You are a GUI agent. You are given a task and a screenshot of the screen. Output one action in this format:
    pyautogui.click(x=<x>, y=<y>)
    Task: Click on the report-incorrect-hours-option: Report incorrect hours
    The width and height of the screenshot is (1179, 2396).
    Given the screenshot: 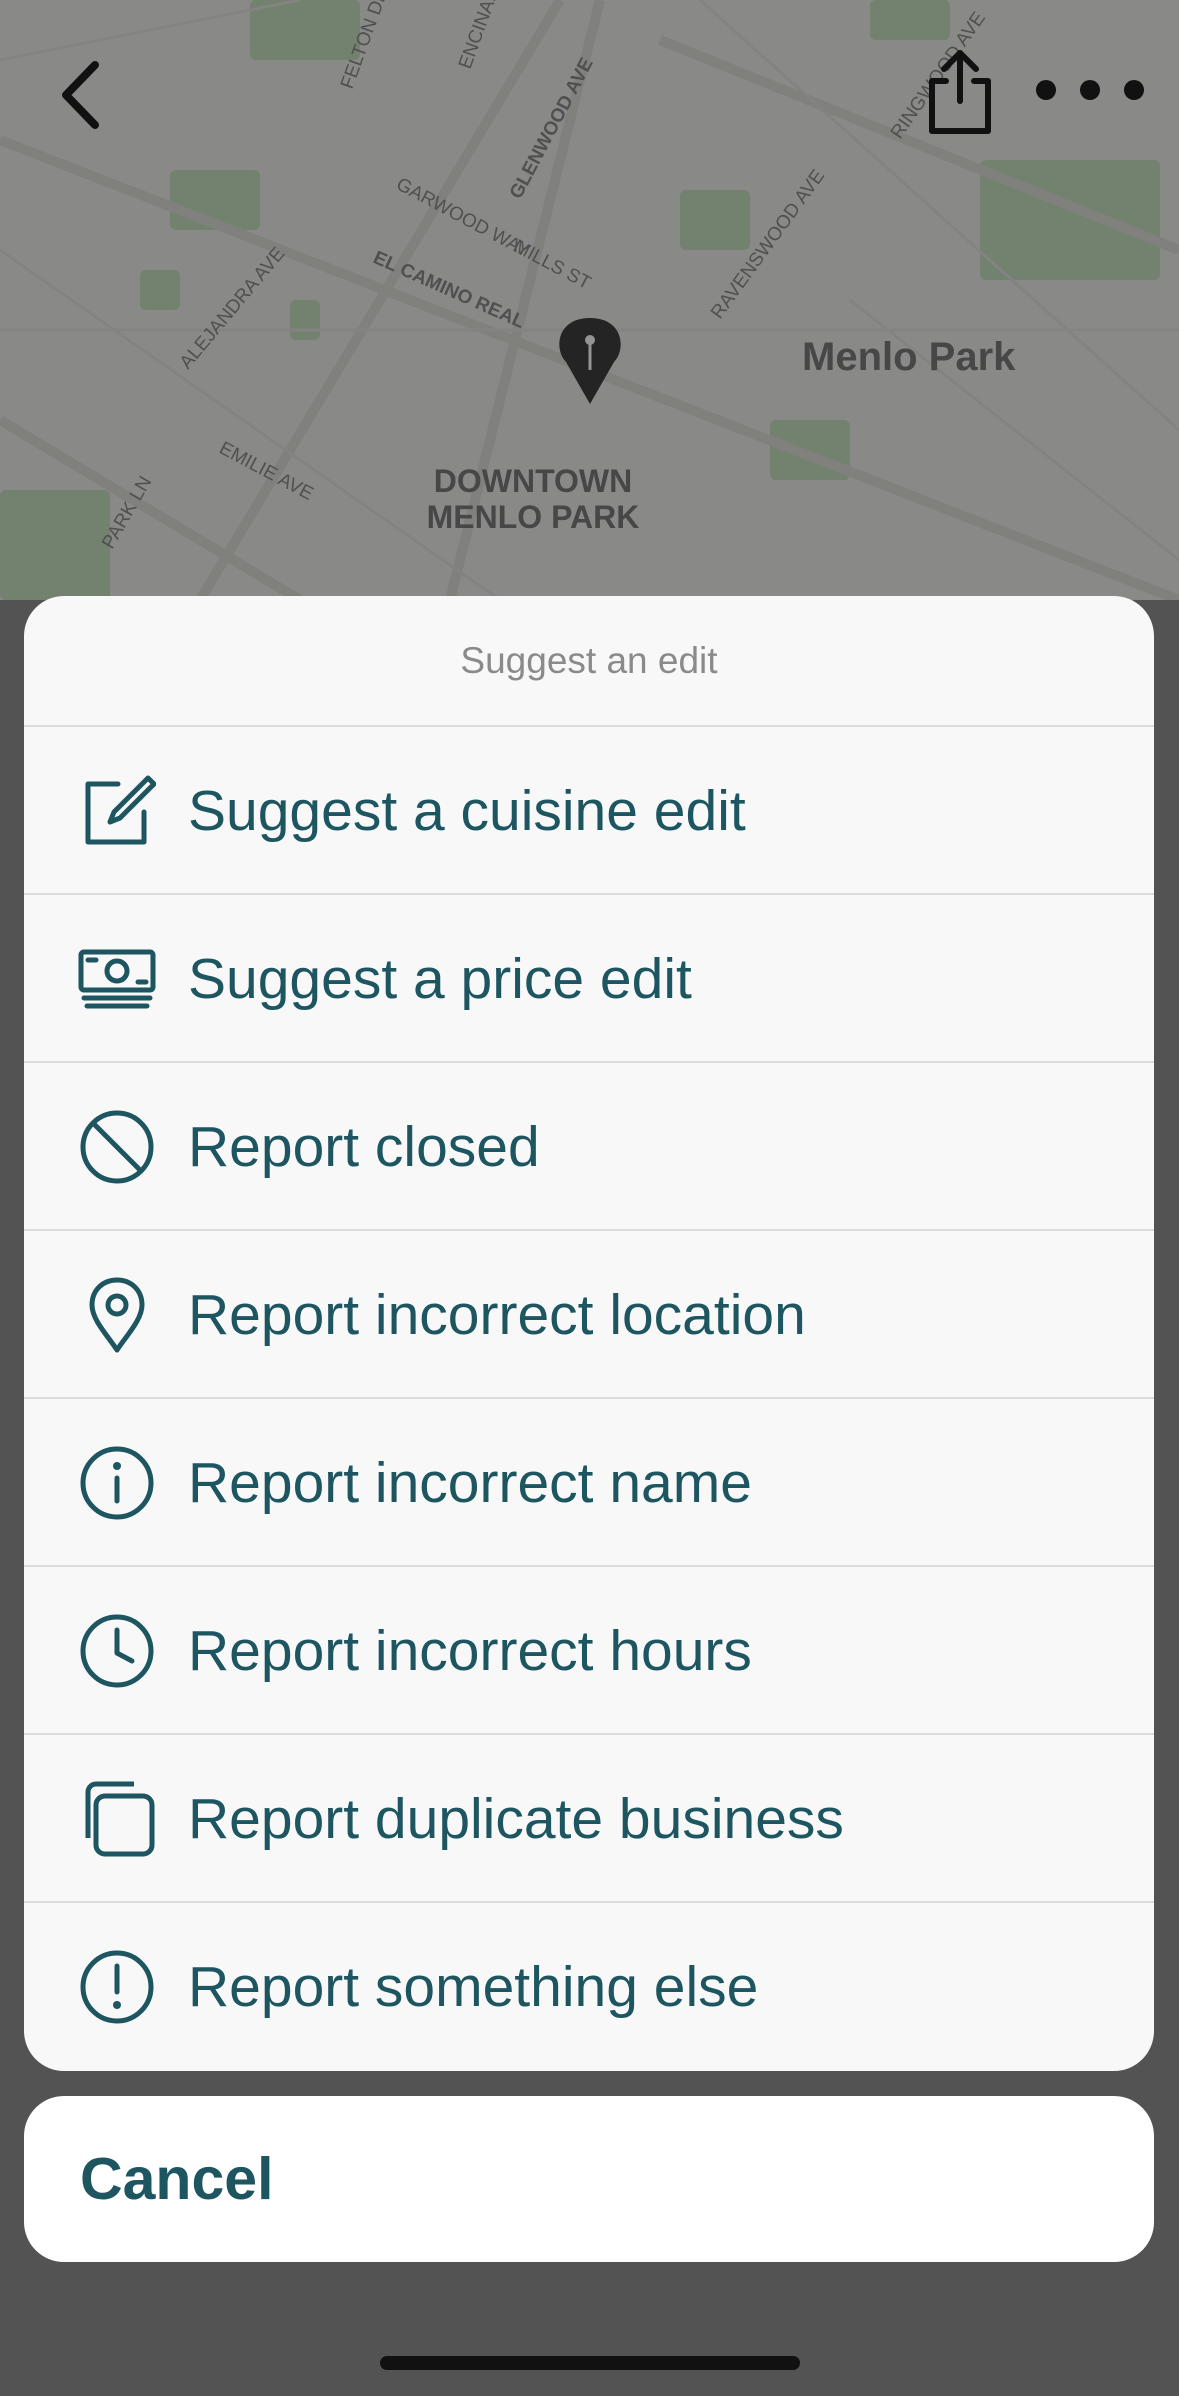 What is the action you would take?
    pyautogui.click(x=589, y=1651)
    